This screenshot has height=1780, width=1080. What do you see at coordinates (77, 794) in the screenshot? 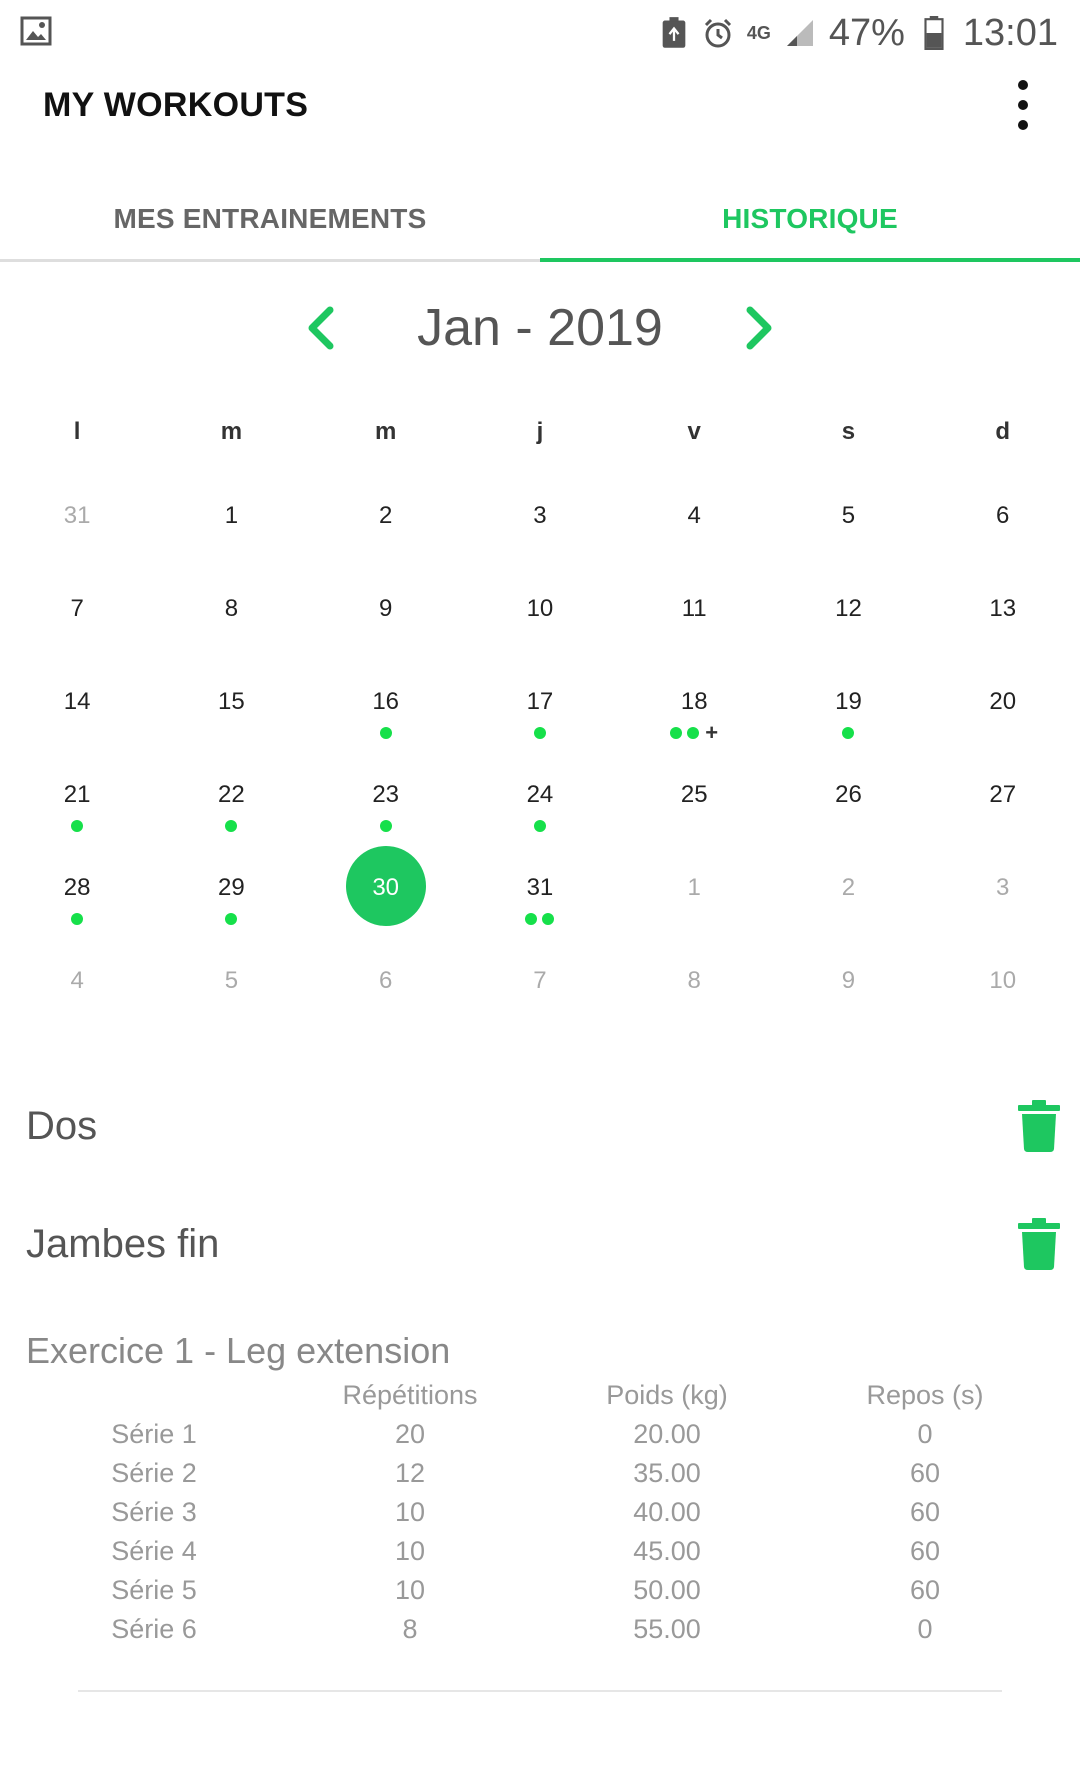
I see `day-number: 21` at bounding box center [77, 794].